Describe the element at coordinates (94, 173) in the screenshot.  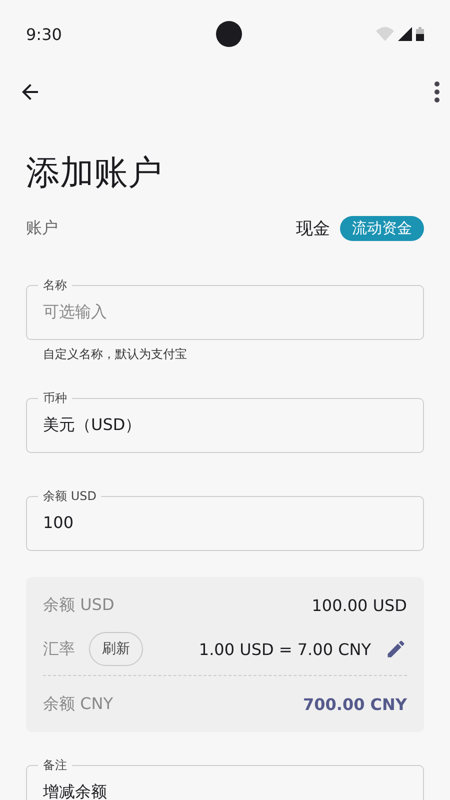
I see `page-title: 添加账户` at that location.